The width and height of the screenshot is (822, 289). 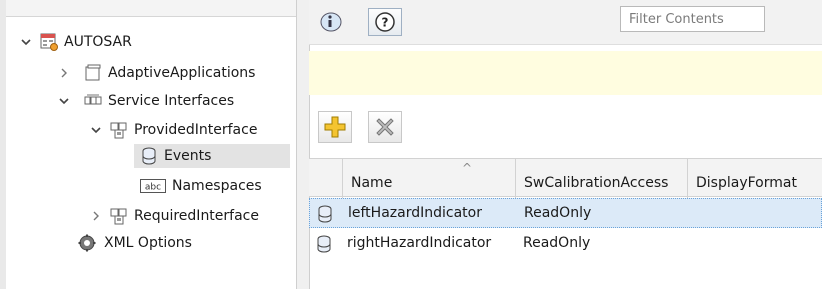 I want to click on help-button: ?, so click(x=385, y=22).